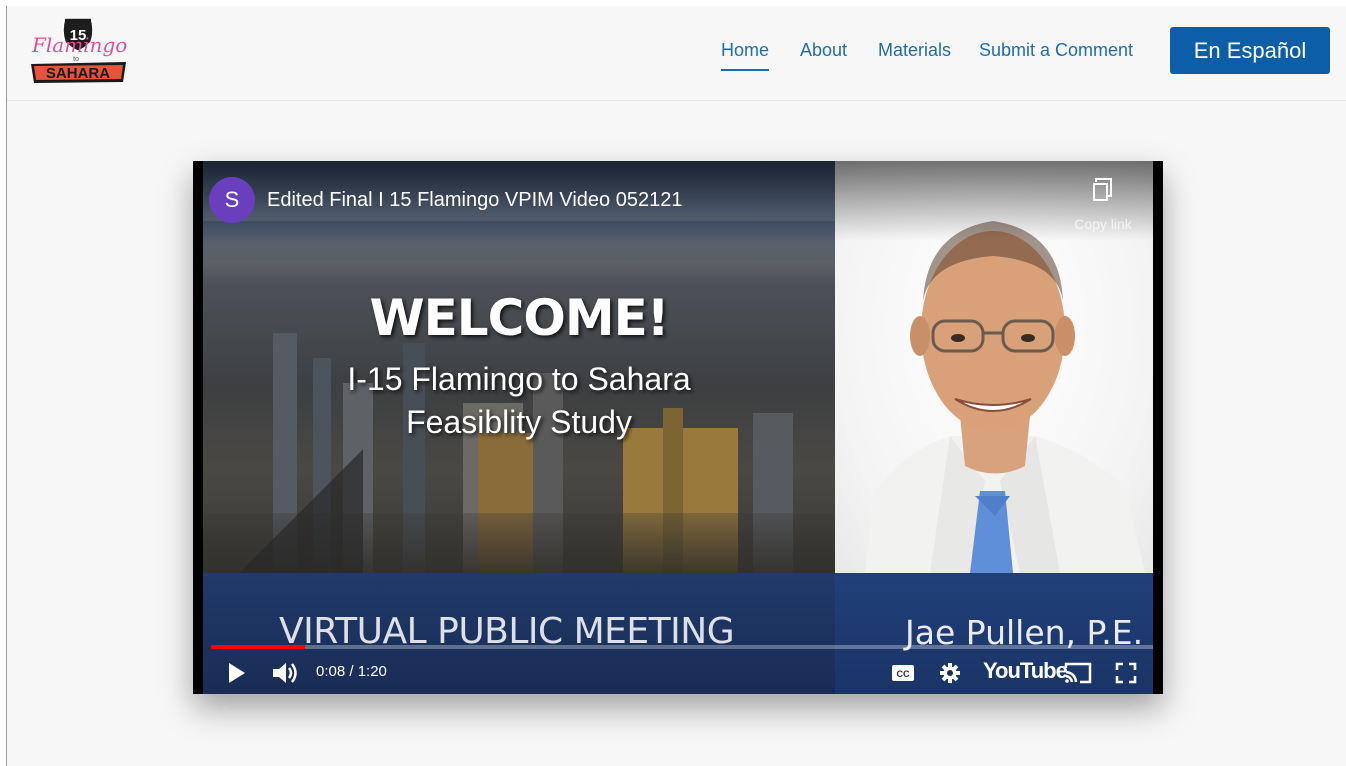  I want to click on closed-captions-icon: CC, so click(903, 673).